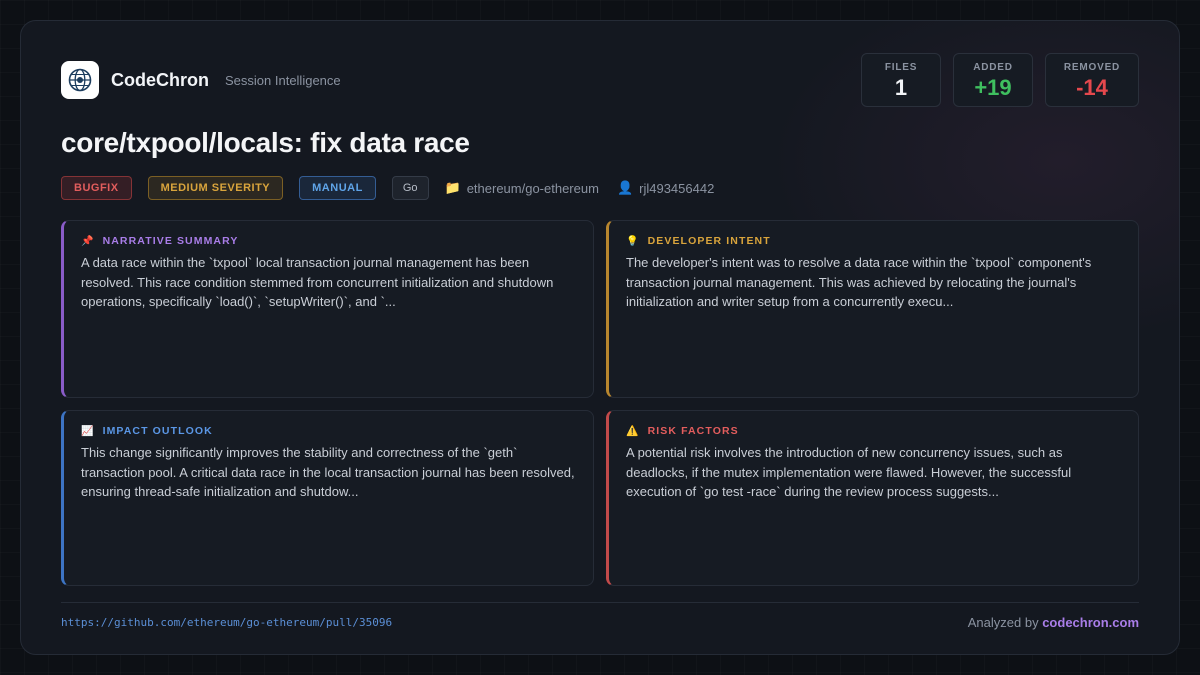 The image size is (1200, 675). I want to click on brand-name: CodeChron, so click(160, 79).